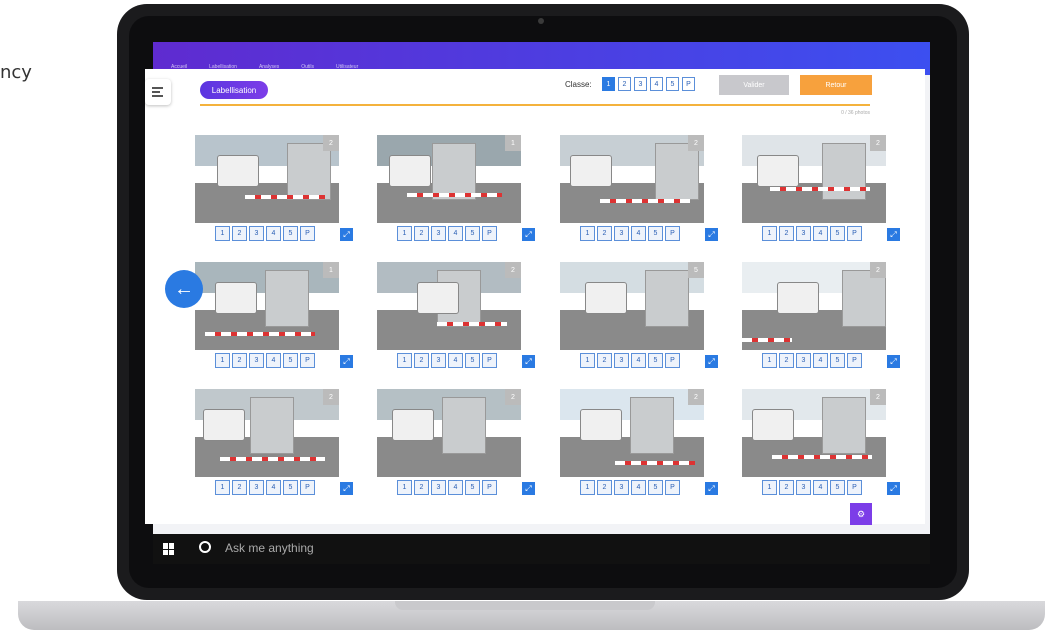  What do you see at coordinates (169, 549) in the screenshot?
I see `windows-start-icon` at bounding box center [169, 549].